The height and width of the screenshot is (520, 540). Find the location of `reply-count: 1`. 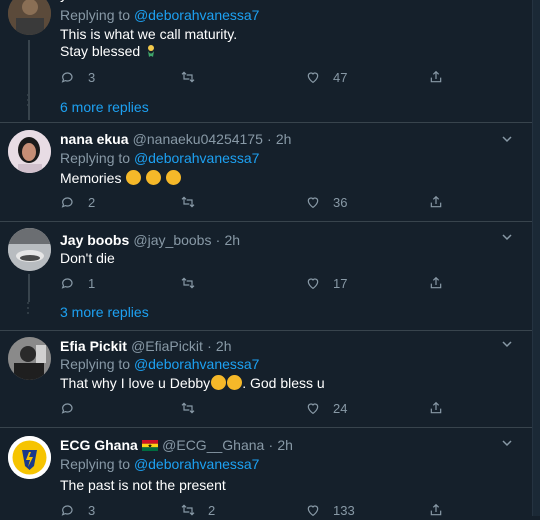

reply-count: 1 is located at coordinates (92, 283).